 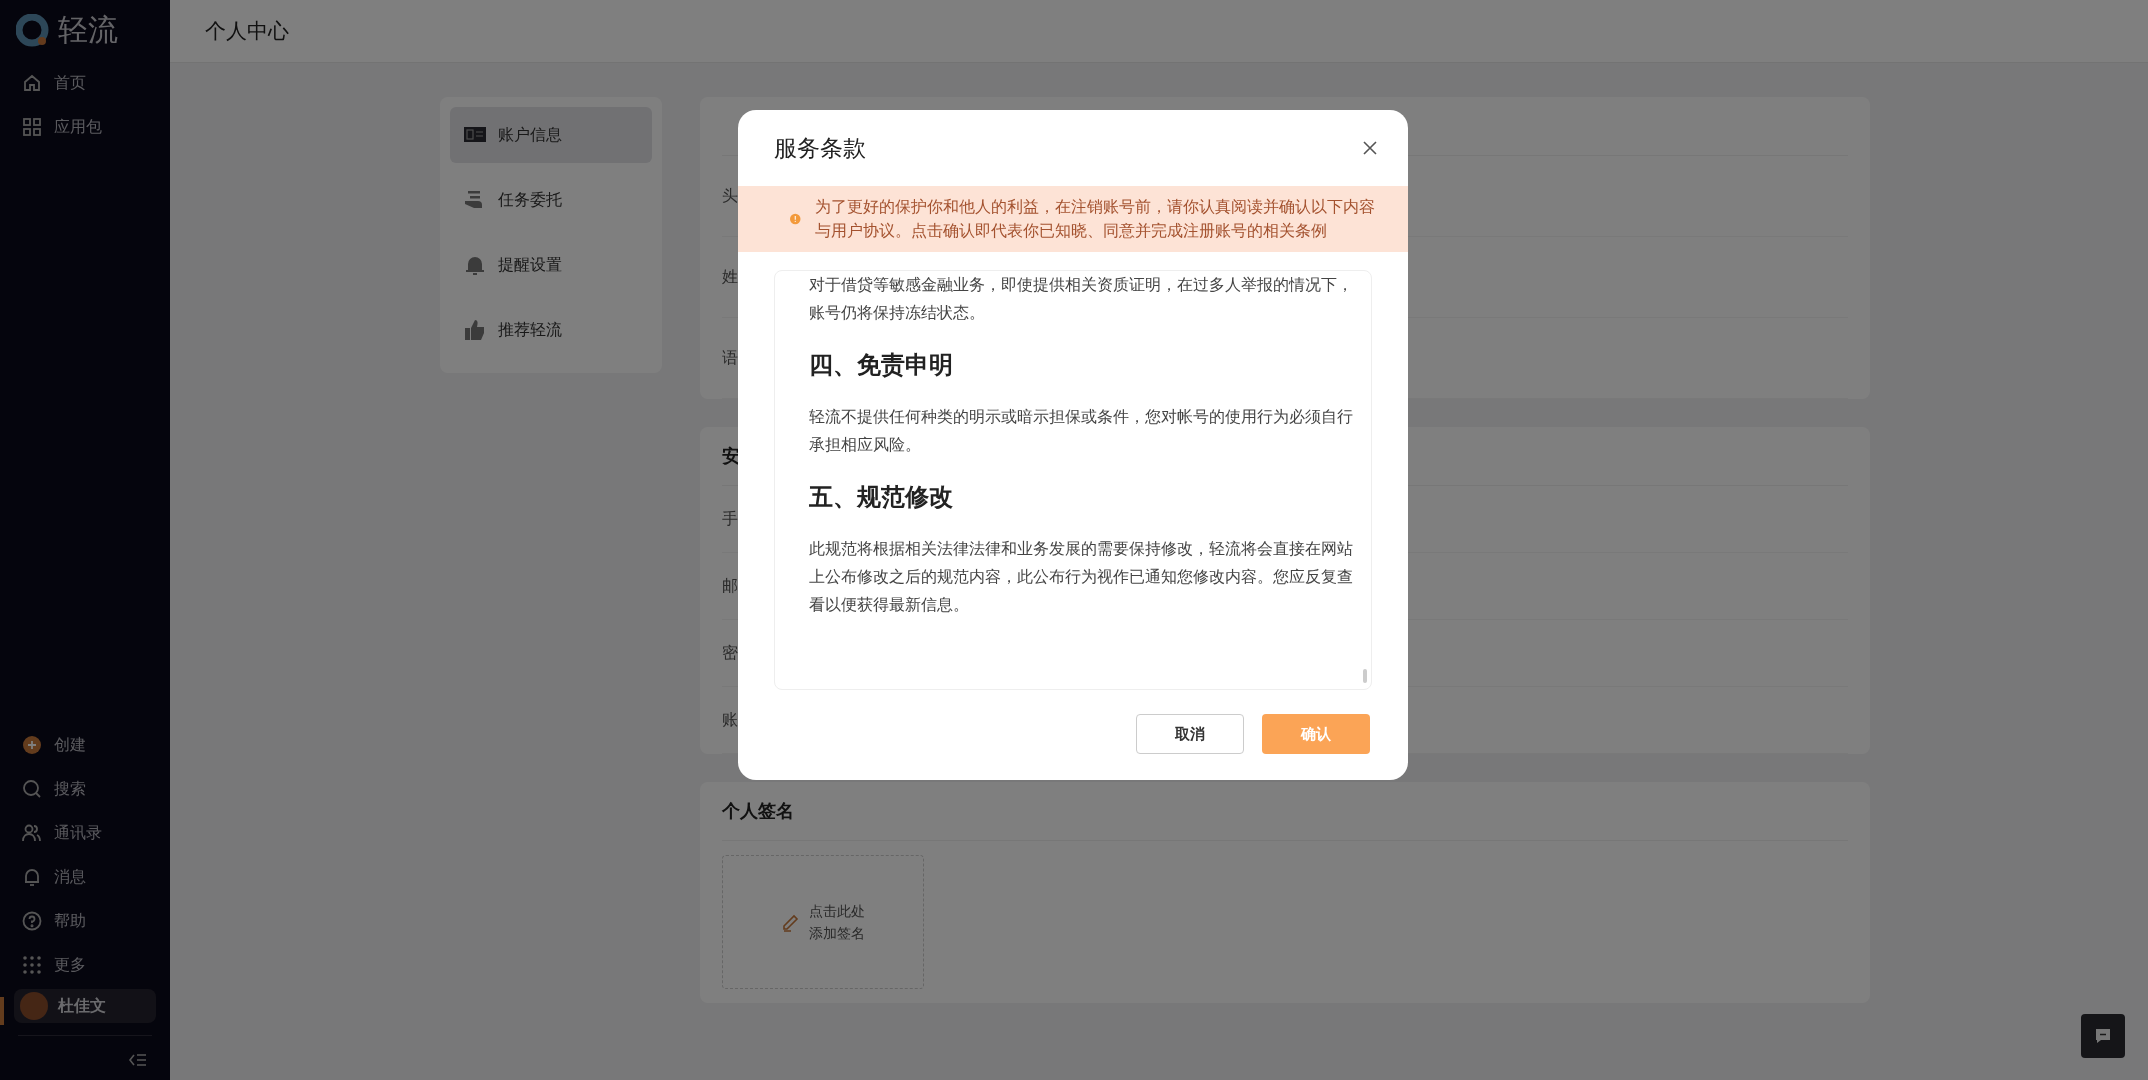 What do you see at coordinates (1081, 299) in the screenshot?
I see `terms-paragraph: 对于借贷等敏感金融业务，即使提供相关资质证明，在过多人举报的情况下，账号仍将保持冻结状态。` at bounding box center [1081, 299].